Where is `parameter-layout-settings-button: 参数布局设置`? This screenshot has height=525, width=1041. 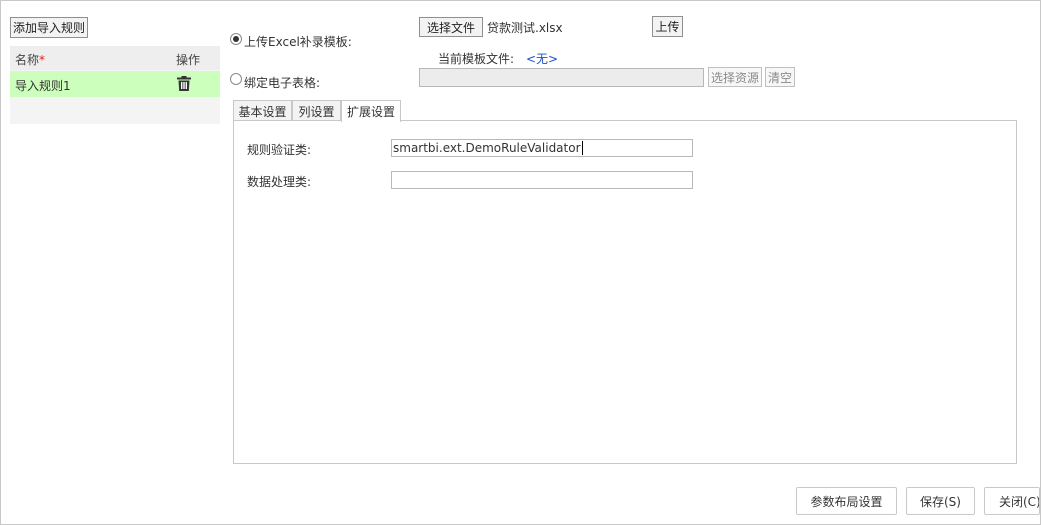
parameter-layout-settings-button: 参数布局设置 is located at coordinates (846, 501).